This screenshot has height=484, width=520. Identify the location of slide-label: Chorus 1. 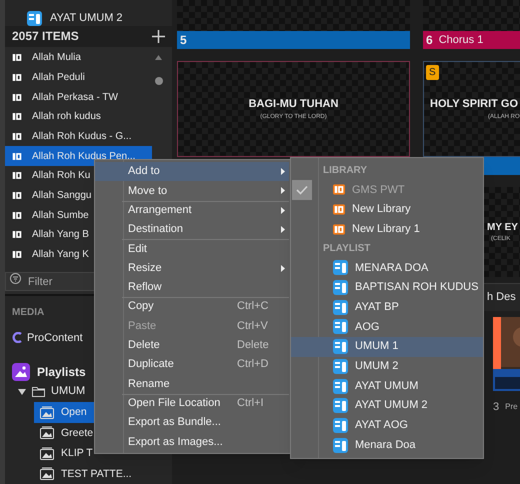
(461, 40).